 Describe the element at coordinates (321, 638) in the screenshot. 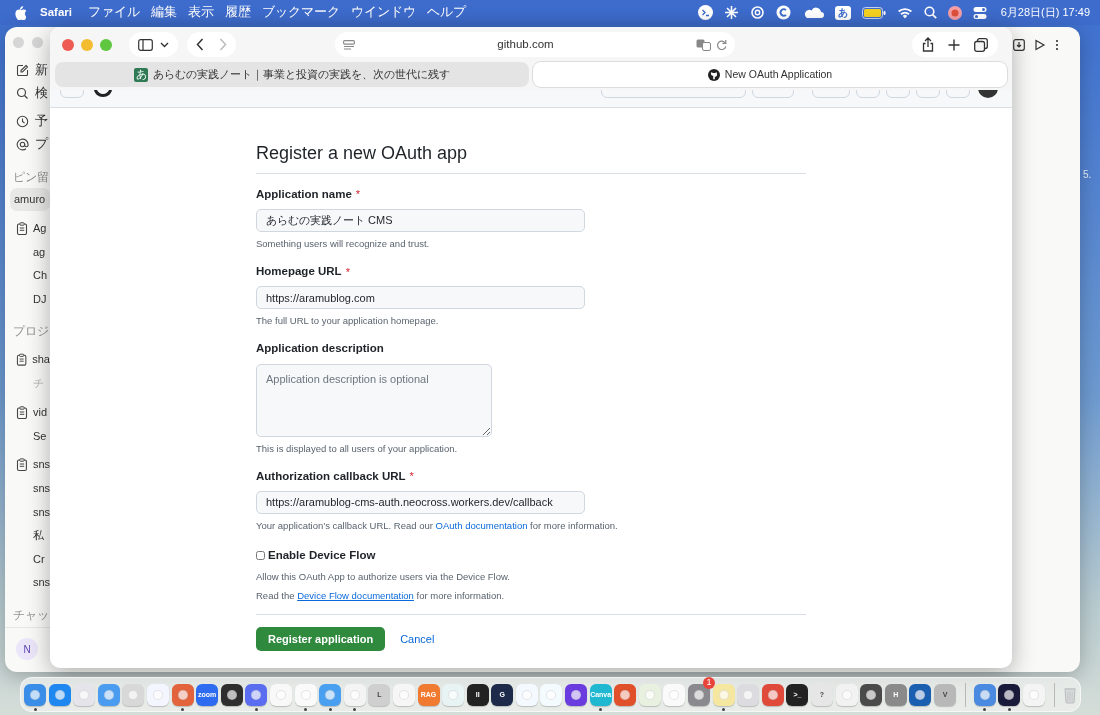

I see `register-button: Register application` at that location.